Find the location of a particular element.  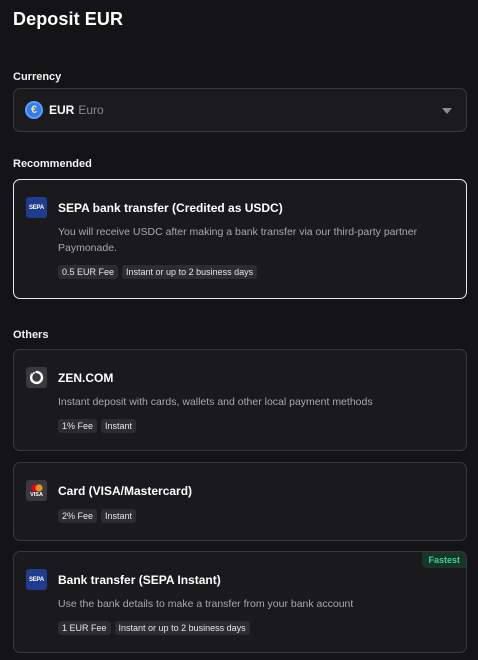

fee-tag: 1 EUR Fee is located at coordinates (84, 628).